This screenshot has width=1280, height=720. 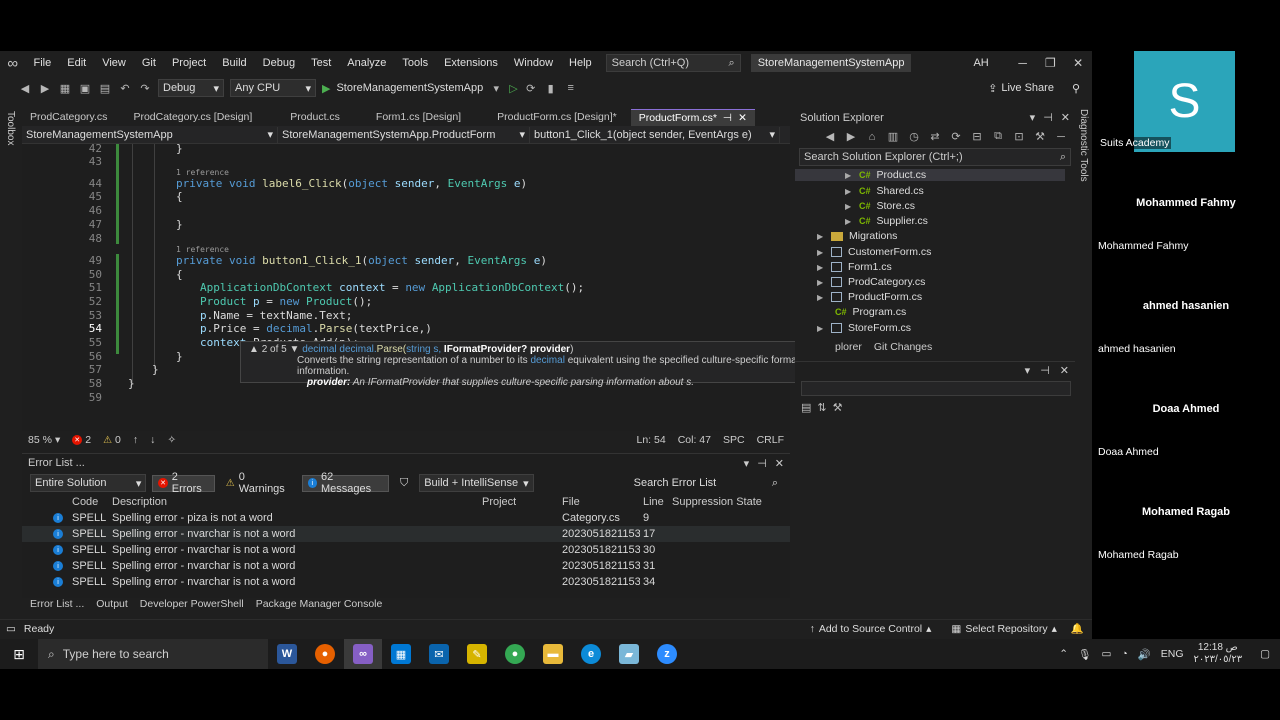 I want to click on menu-analyze: Analyze, so click(x=366, y=63).